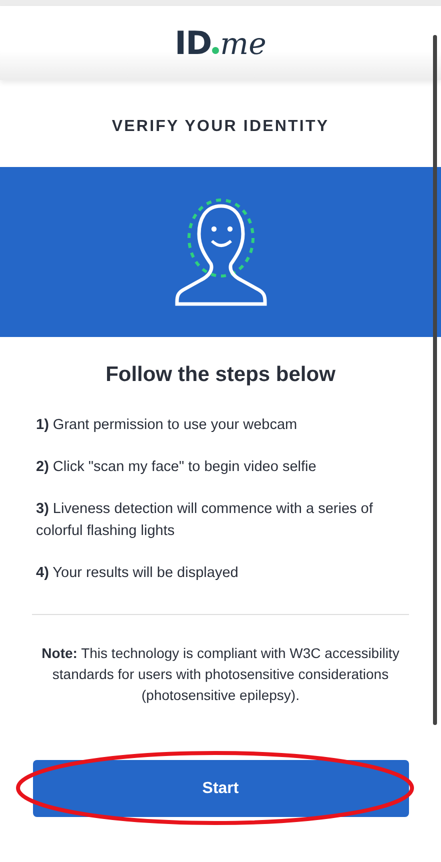  I want to click on note-text: Note: This technology is compliant with W3C accessibility standards for users with photosensitive considerations, so click(220, 664).